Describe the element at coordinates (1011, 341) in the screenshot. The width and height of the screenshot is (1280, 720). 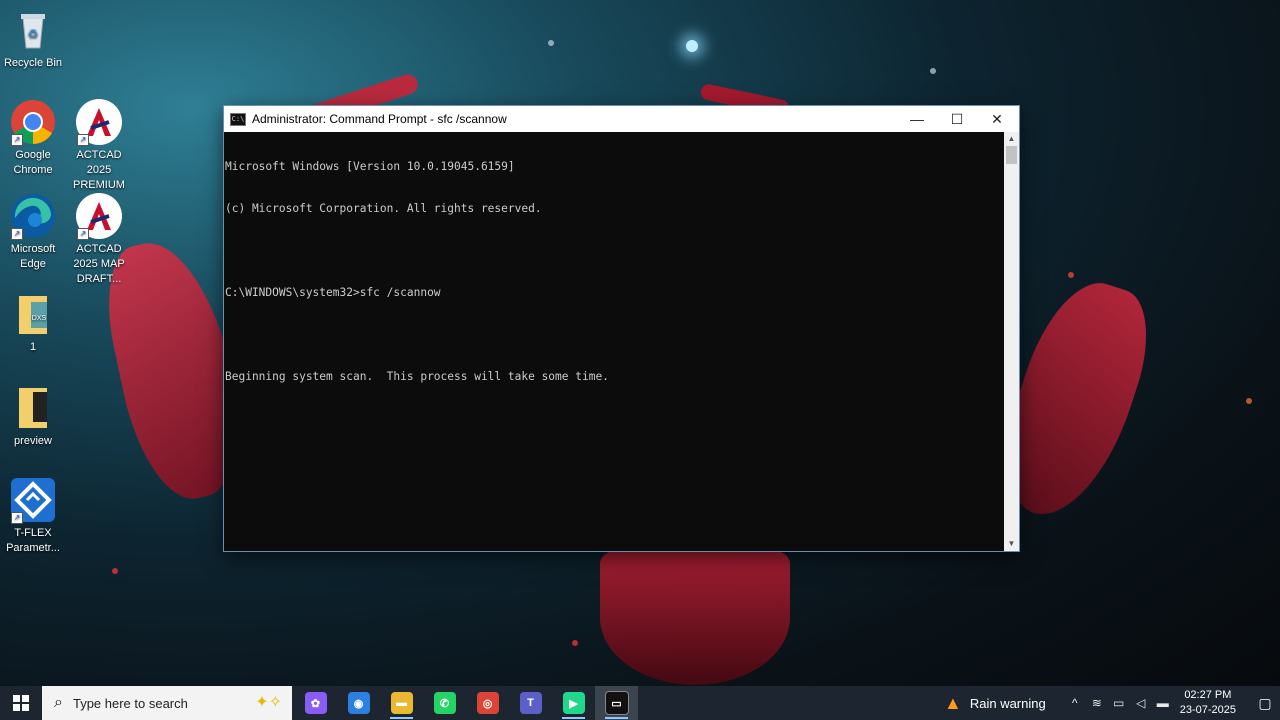
I see `vertical-scrollbar: ▲ ▼` at that location.